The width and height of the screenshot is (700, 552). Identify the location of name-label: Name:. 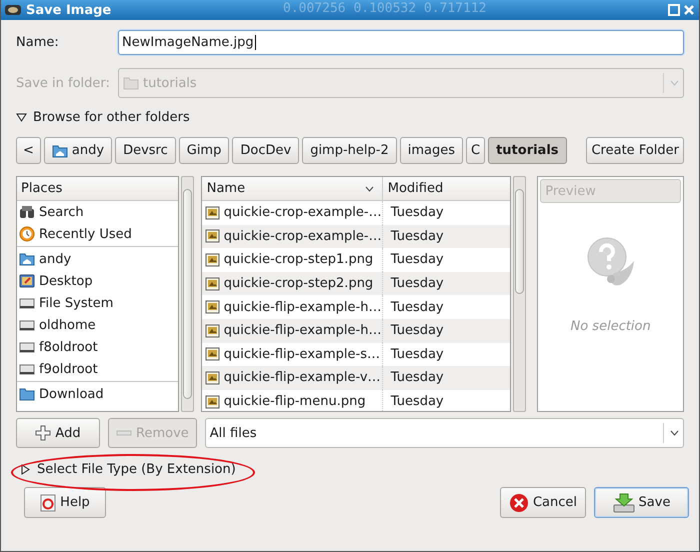
(38, 42).